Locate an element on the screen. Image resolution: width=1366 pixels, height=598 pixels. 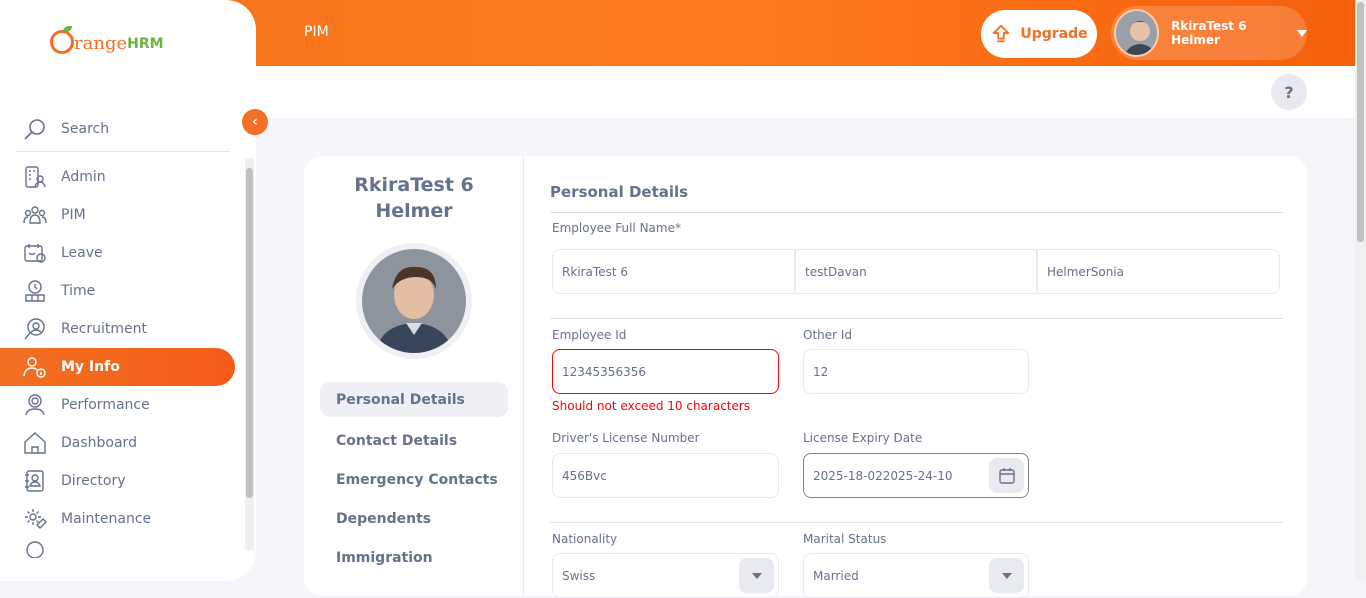
search-label: Search is located at coordinates (85, 128).